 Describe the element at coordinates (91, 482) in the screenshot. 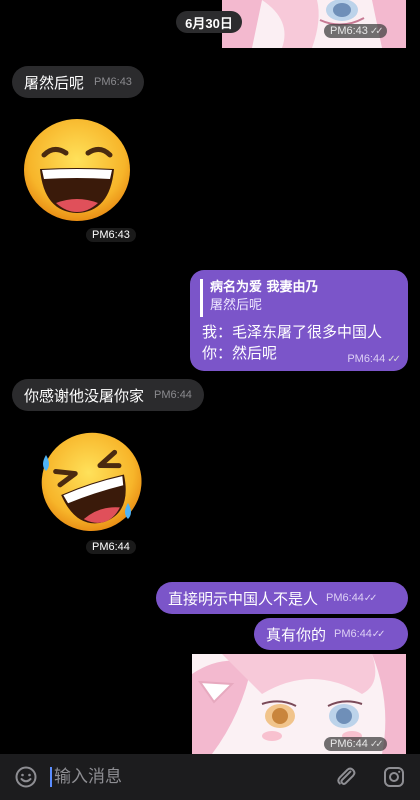

I see `rofl-emoji-sticker` at that location.